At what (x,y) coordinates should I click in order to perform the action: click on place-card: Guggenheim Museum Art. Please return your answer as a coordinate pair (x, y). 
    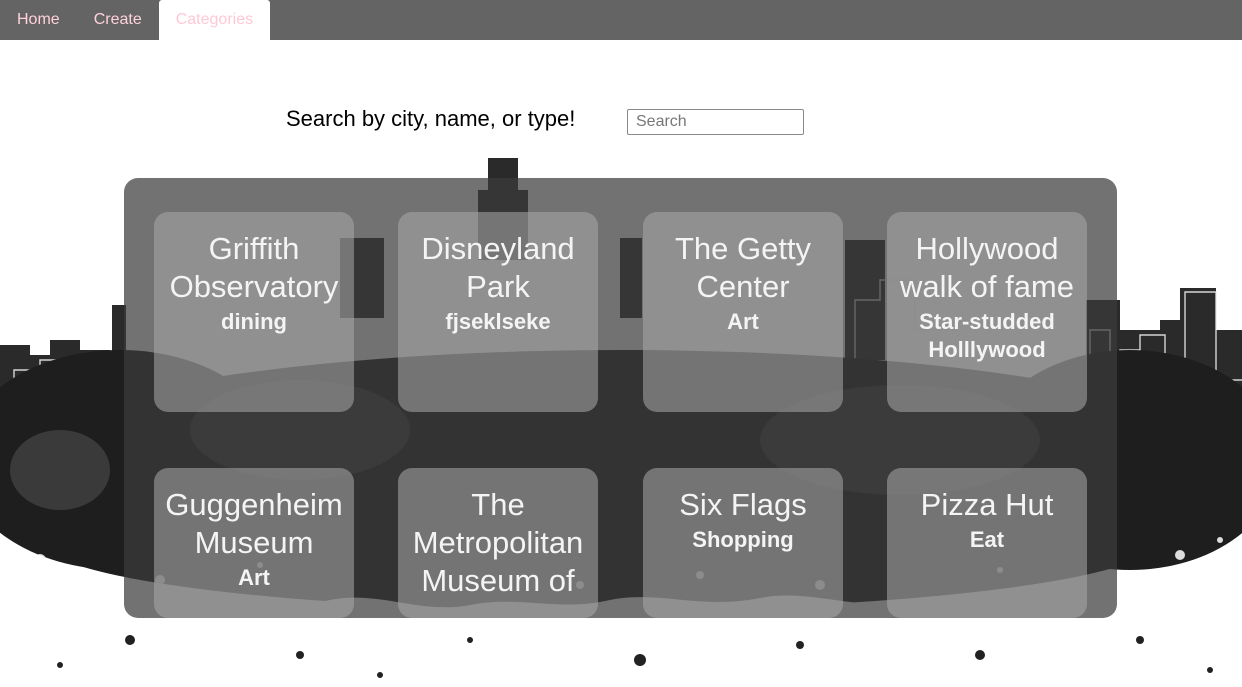
    Looking at the image, I should click on (254, 543).